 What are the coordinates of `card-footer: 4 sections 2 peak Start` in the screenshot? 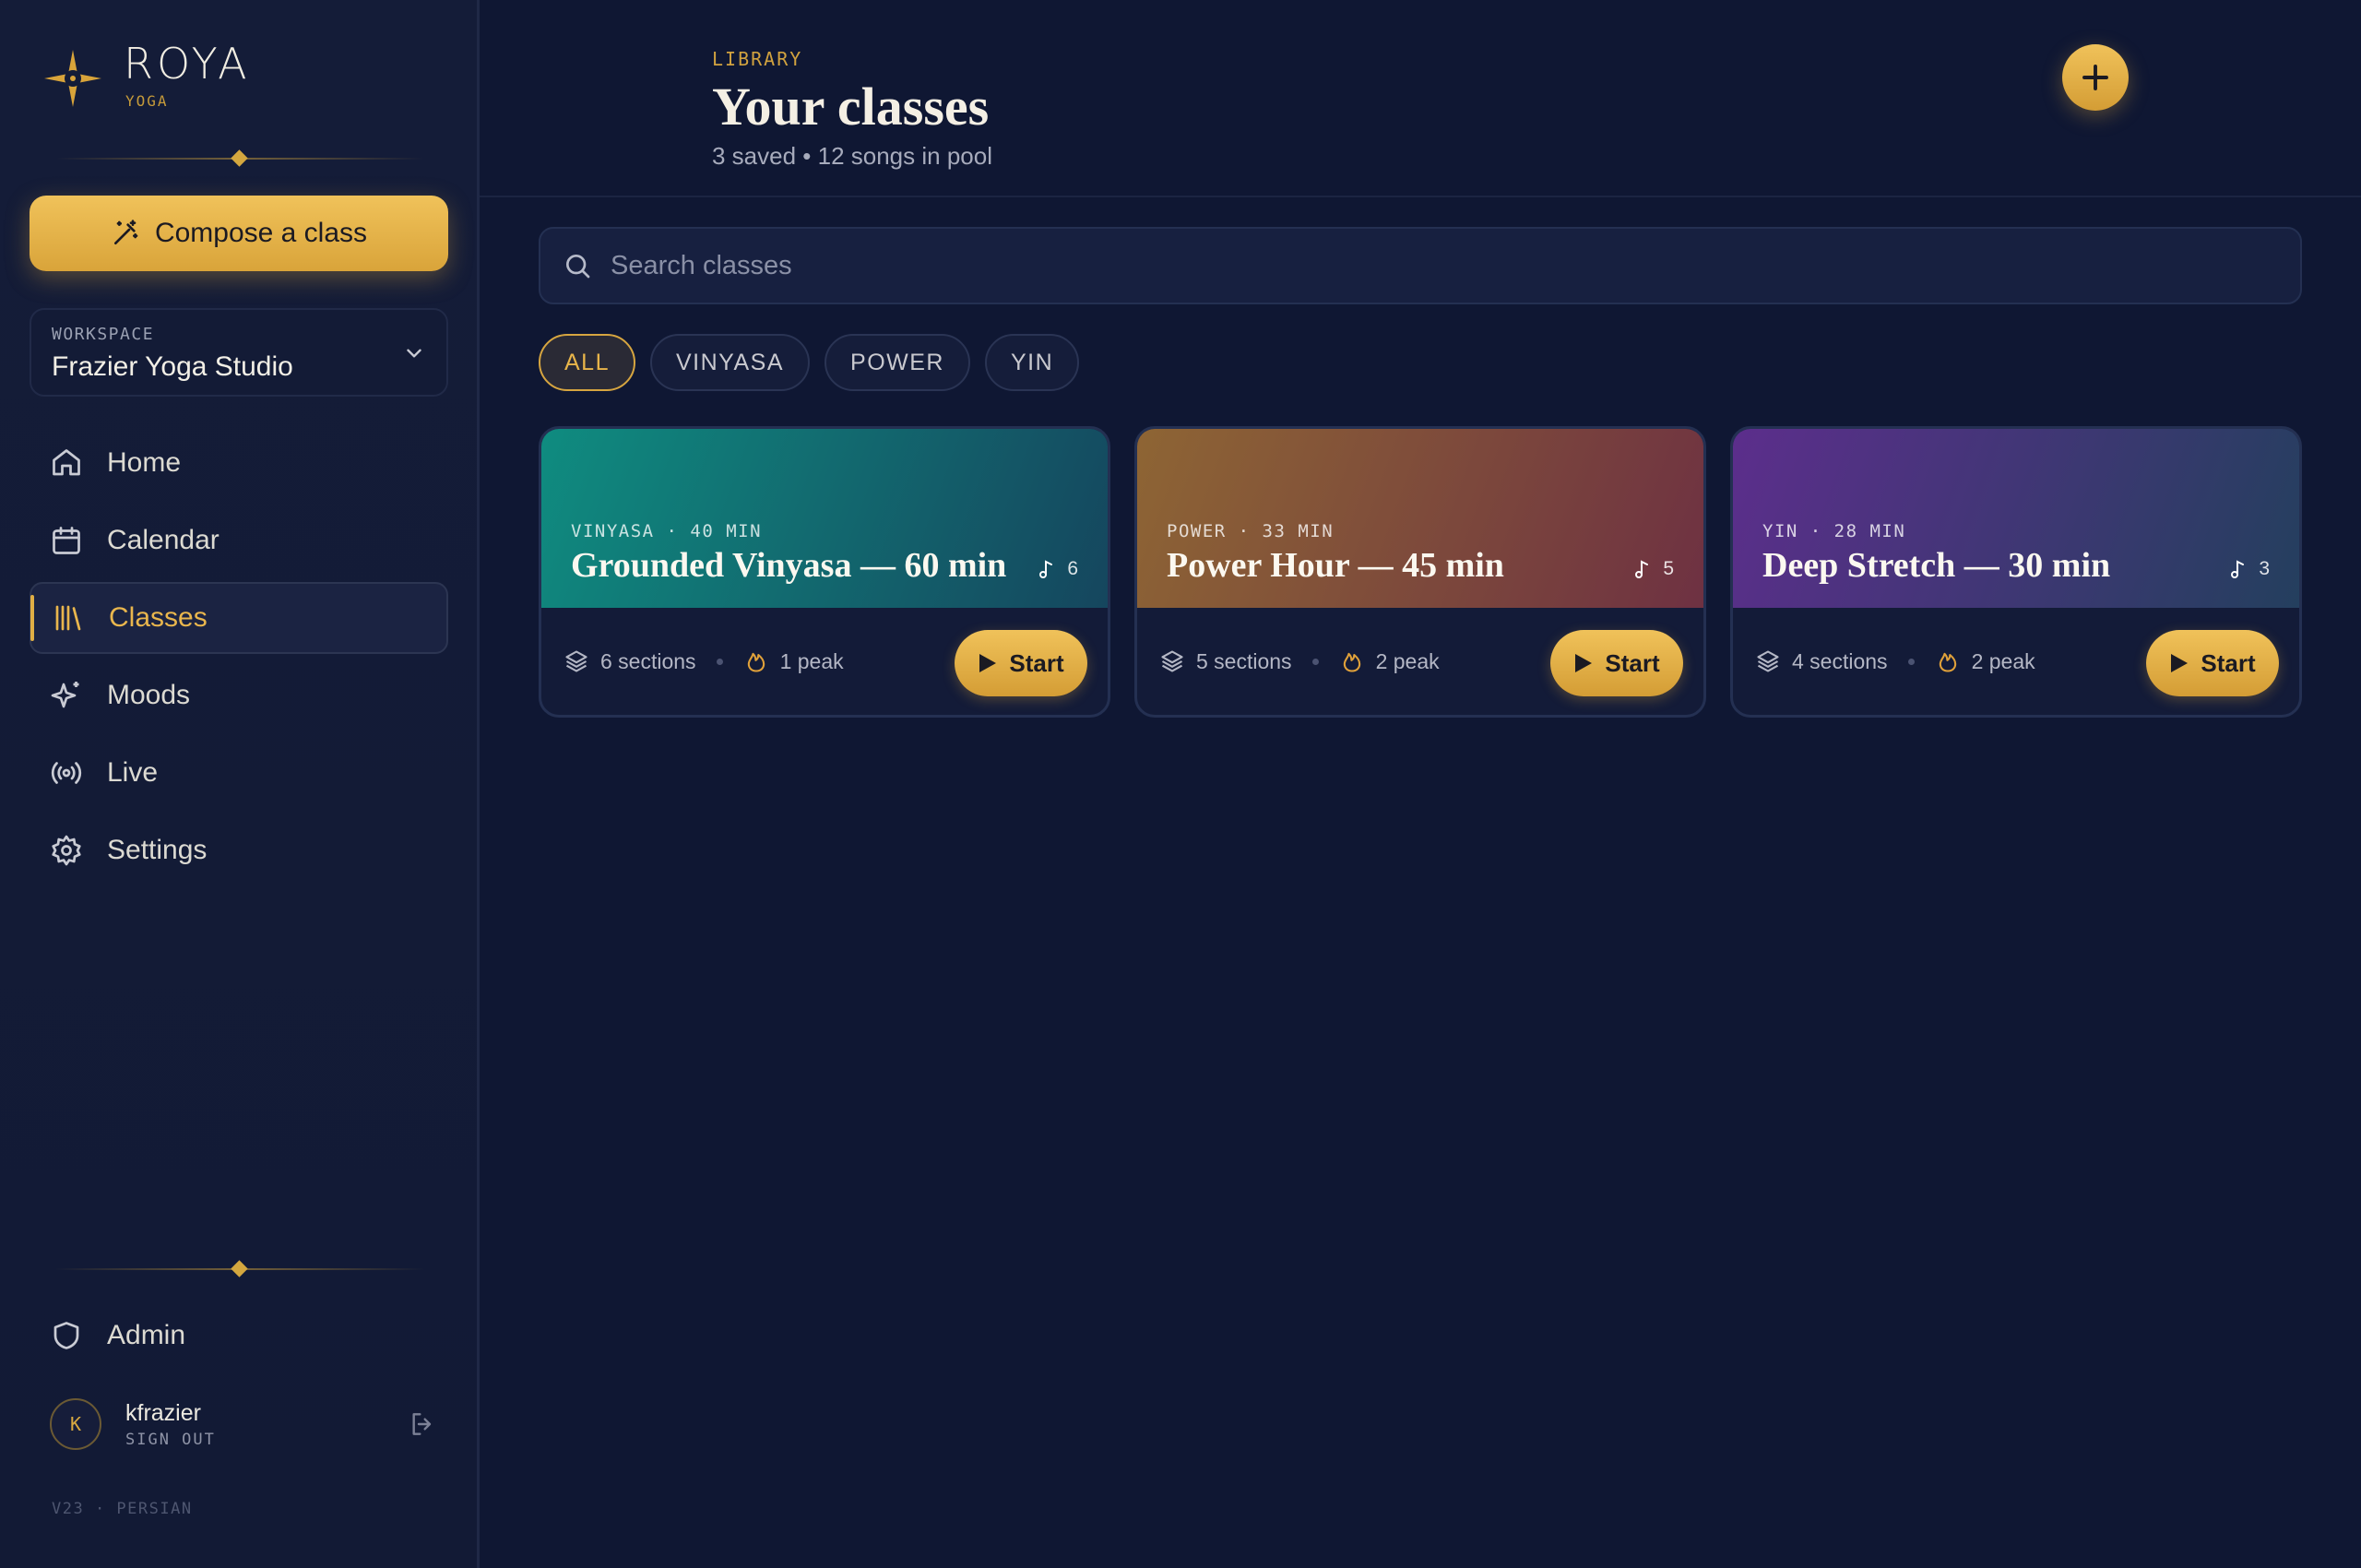 It's located at (2016, 661).